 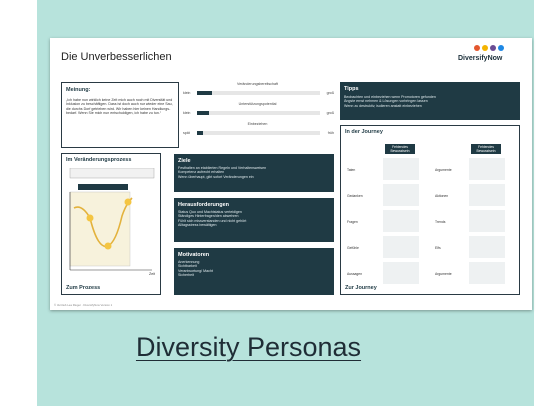 What do you see at coordinates (99, 160) in the screenshot?
I see `prozess-heading: Im Veränderungsprozess` at bounding box center [99, 160].